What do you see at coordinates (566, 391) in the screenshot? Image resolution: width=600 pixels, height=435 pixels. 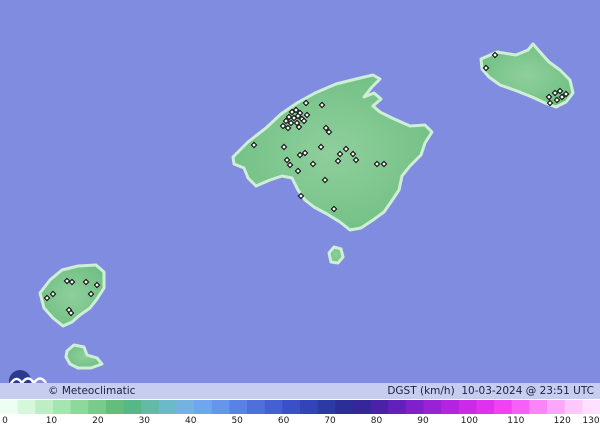 I see `time-label: 23:51 UTC` at bounding box center [566, 391].